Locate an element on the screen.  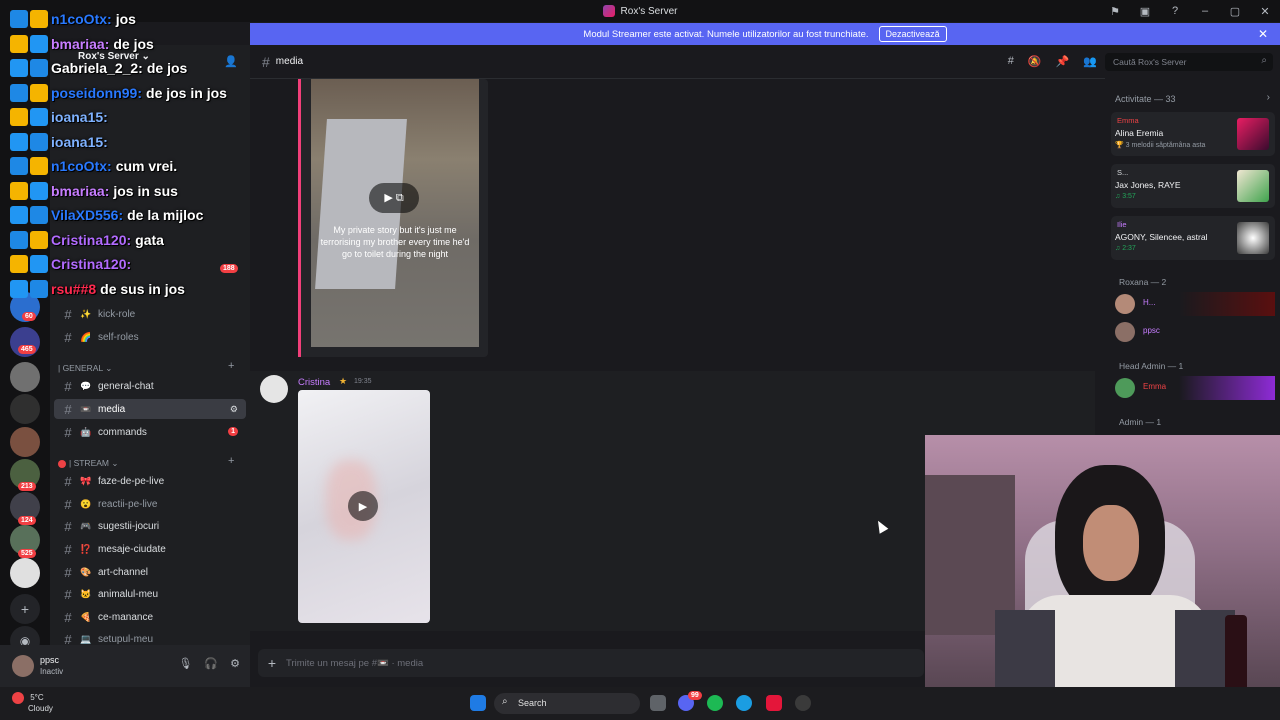
server-badge-124: 124 is located at coordinates (27, 520).